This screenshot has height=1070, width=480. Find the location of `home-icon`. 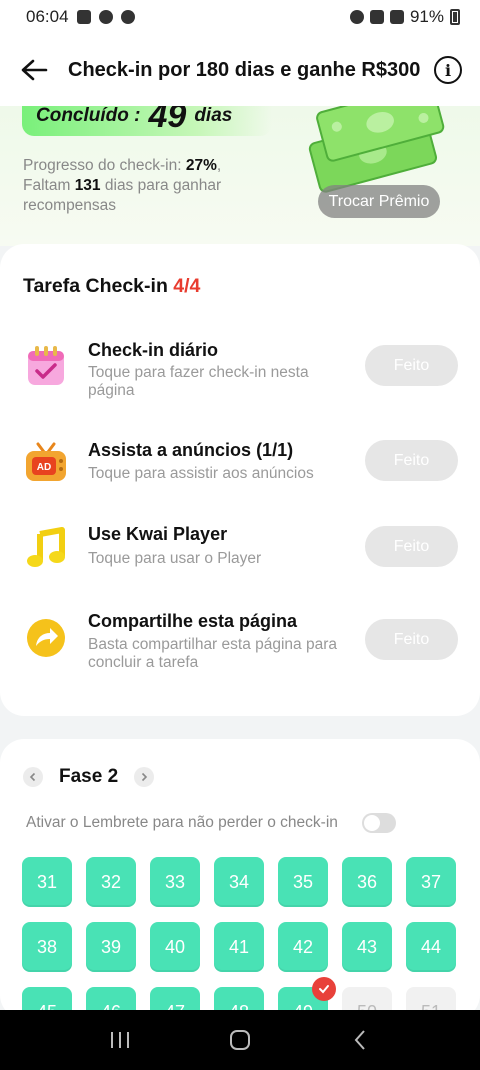

home-icon is located at coordinates (240, 1040).